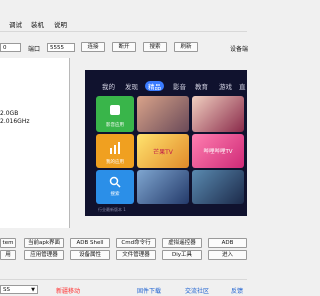 This screenshot has width=320, height=296. Describe the element at coordinates (9, 113) in the screenshot. I see `info-line-size: 2.0GB` at that location.